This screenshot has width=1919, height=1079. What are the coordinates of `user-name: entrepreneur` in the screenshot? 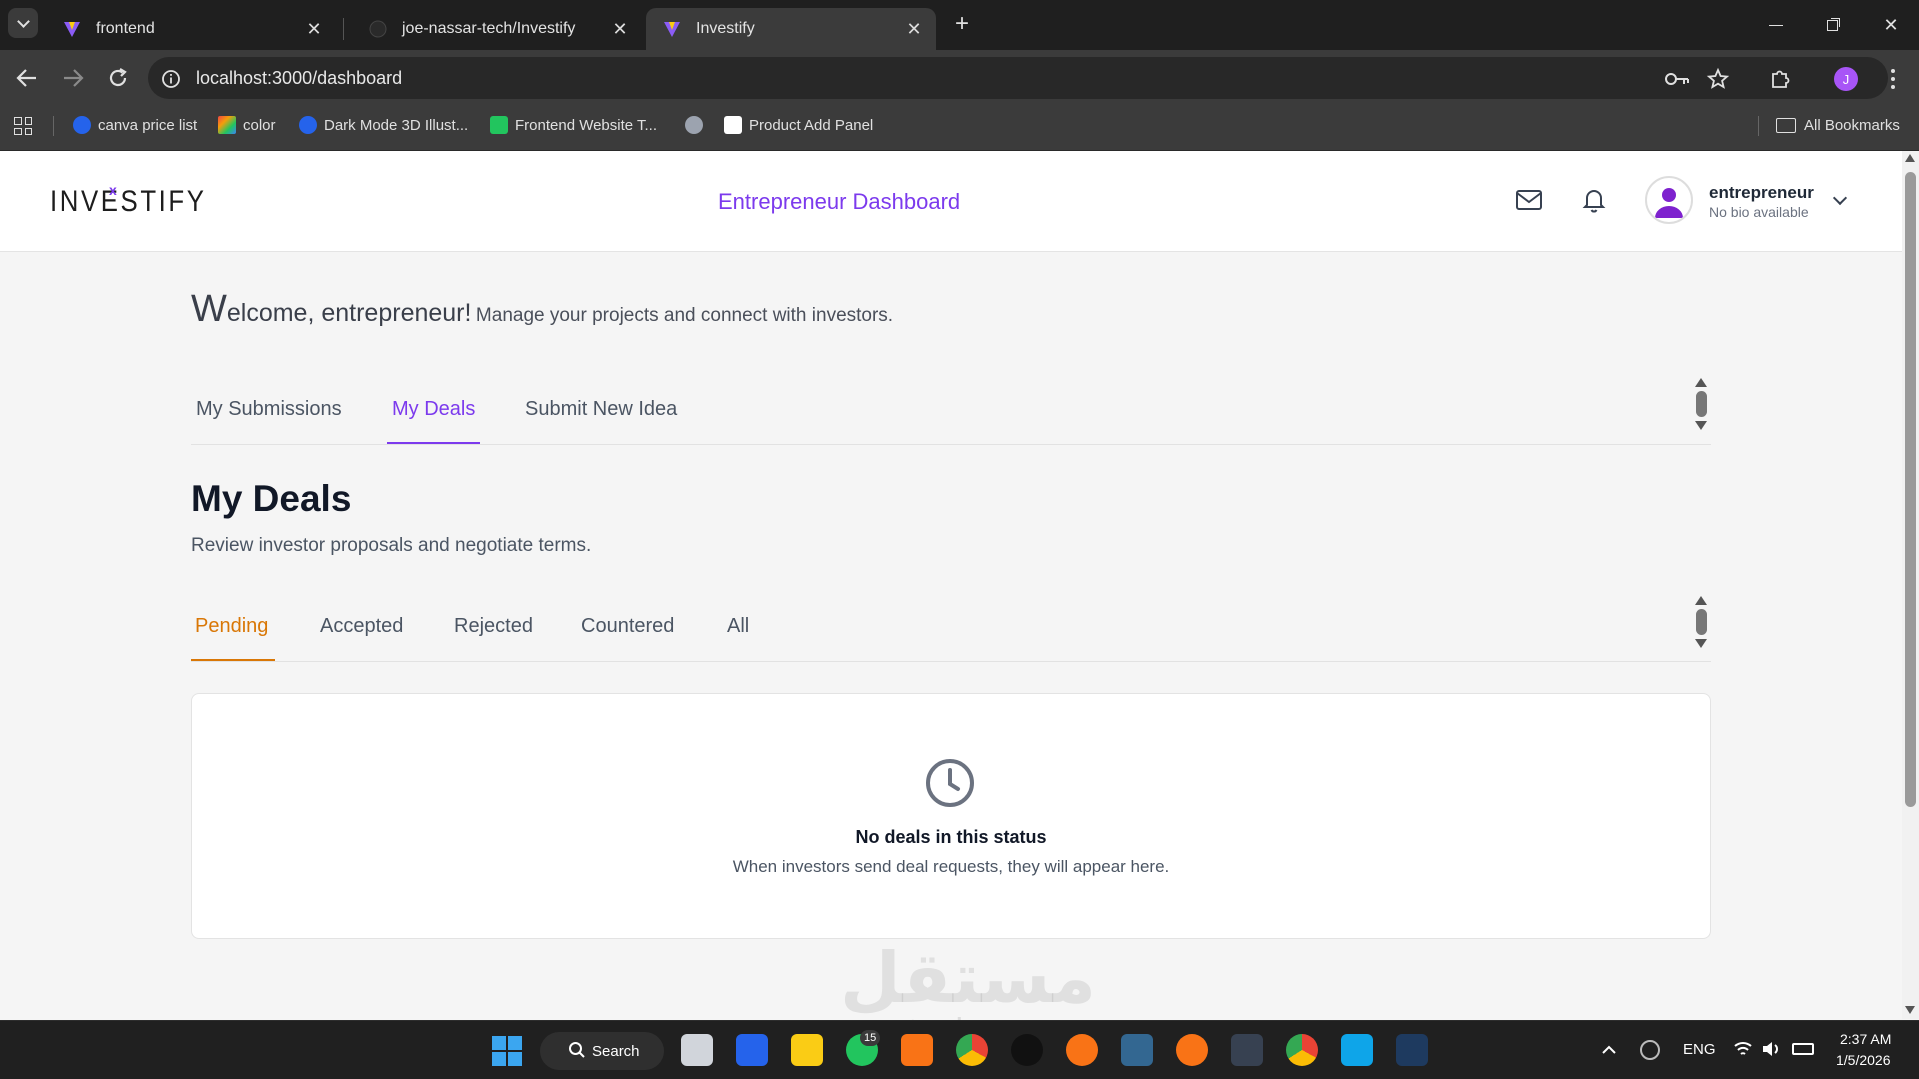 It's located at (1761, 193).